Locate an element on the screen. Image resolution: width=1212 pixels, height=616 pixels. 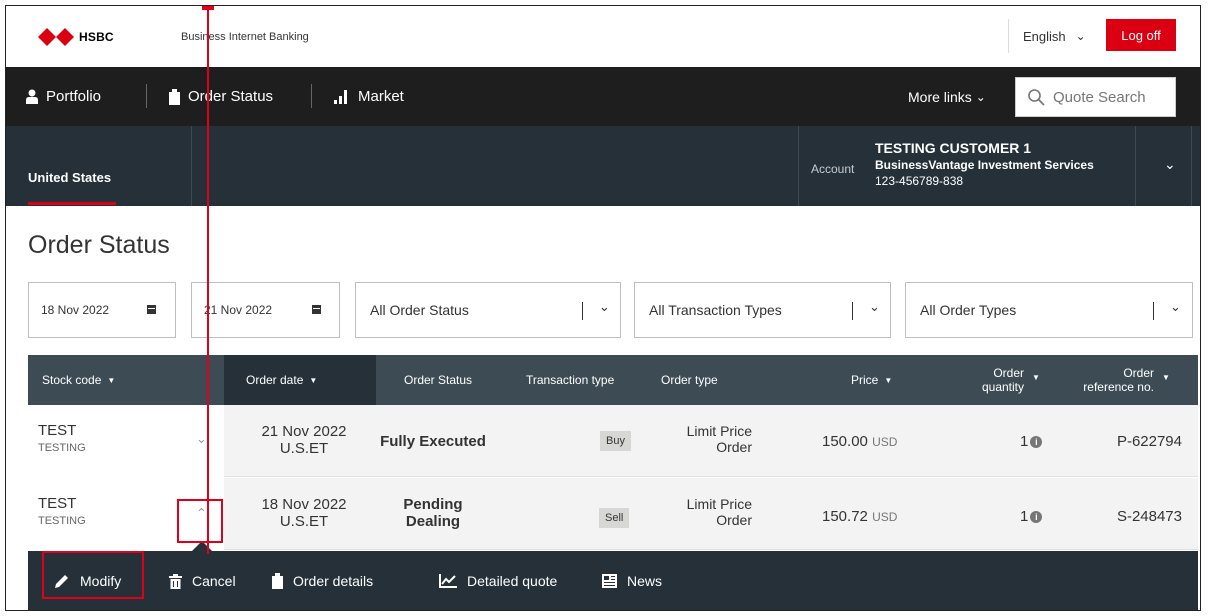
logoff-button: Log off is located at coordinates (1141, 35).